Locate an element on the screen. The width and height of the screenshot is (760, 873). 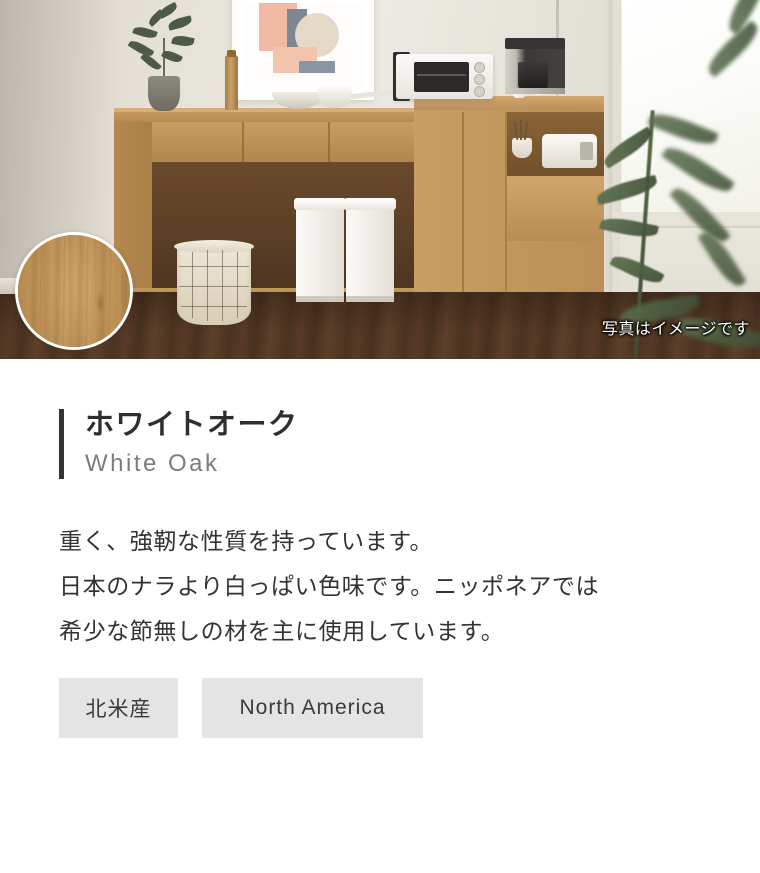
cabinet-lower-drawer is located at coordinates (555, 211).